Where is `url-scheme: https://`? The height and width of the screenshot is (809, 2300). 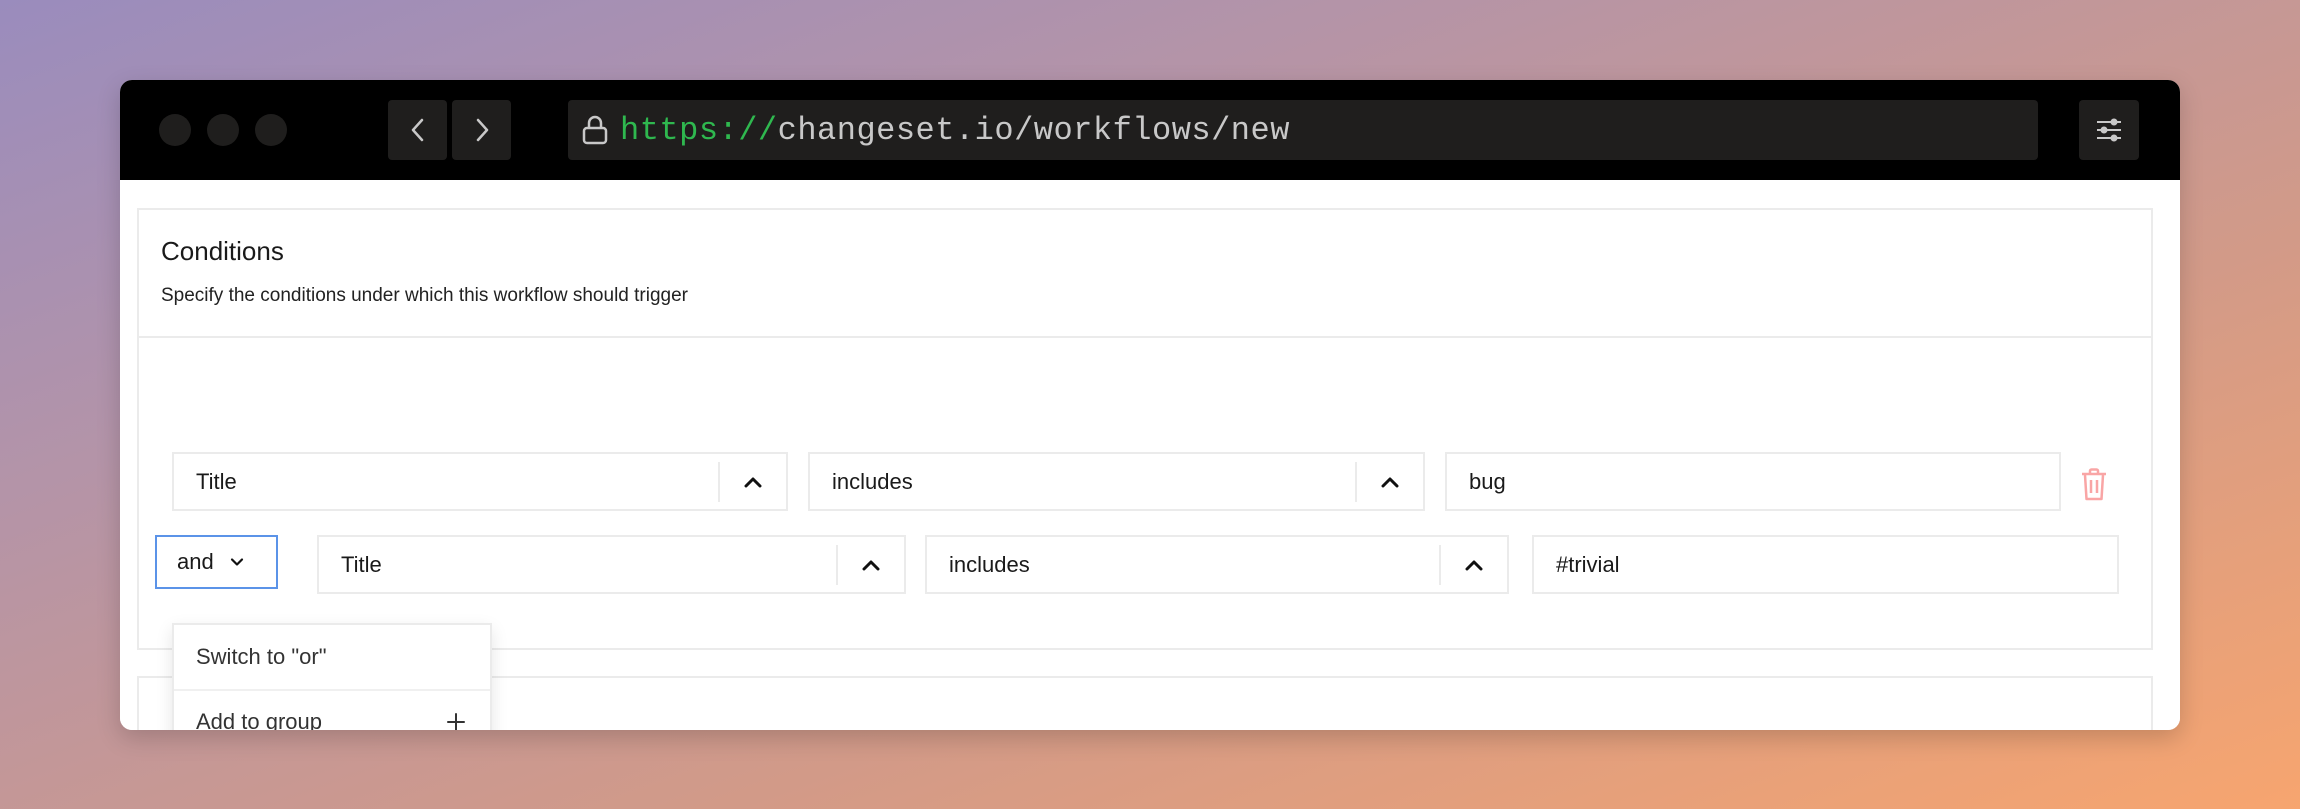
url-scheme: https:// is located at coordinates (699, 130).